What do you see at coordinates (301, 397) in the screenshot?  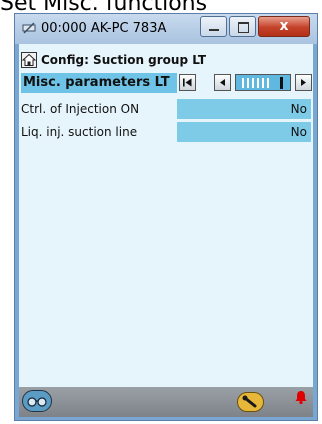 I see `alarm-bell-icon` at bounding box center [301, 397].